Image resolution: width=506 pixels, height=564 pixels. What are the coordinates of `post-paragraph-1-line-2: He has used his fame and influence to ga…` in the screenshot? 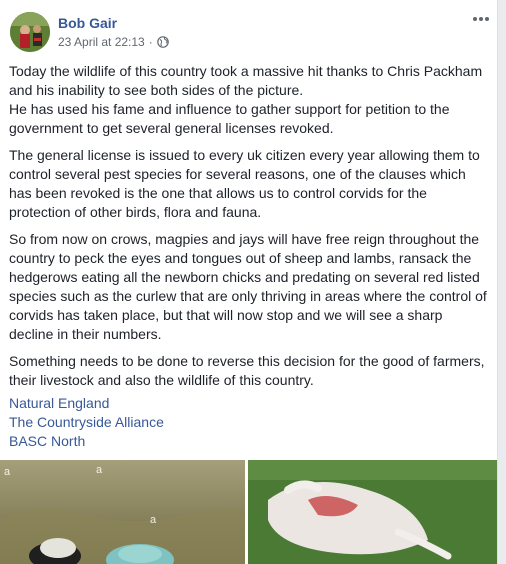 It's located at (229, 118).